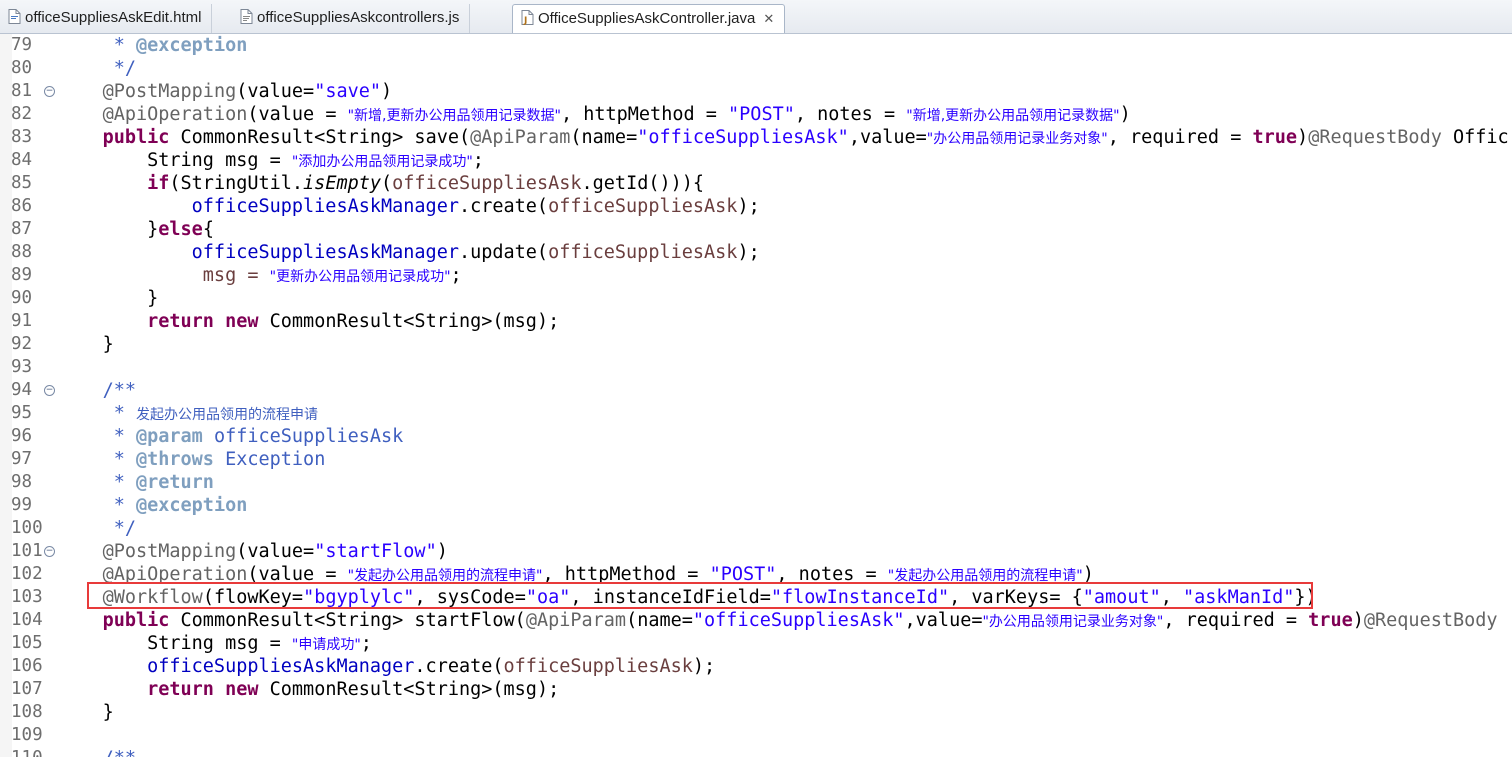 The image size is (1512, 757). Describe the element at coordinates (756, 45) in the screenshot. I see `code-line: 79 * @exception` at that location.